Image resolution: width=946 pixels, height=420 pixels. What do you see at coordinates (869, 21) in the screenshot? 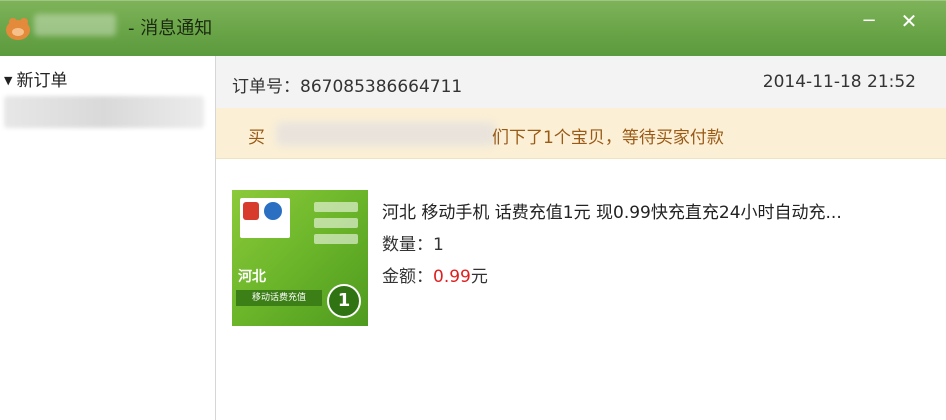
I see `minimize-icon: −` at bounding box center [869, 21].